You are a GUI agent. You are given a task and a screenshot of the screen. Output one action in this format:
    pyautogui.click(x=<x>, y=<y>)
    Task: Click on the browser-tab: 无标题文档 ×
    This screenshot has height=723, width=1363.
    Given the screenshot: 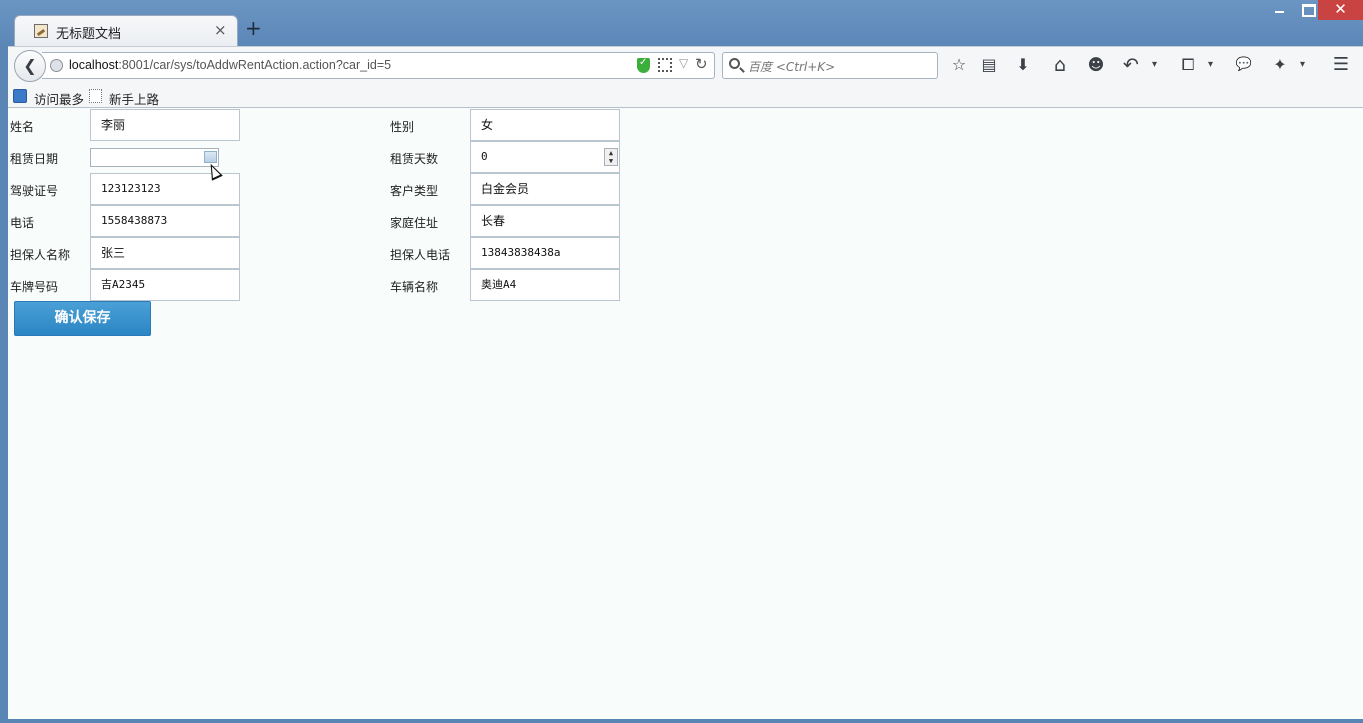 What is the action you would take?
    pyautogui.click(x=126, y=30)
    